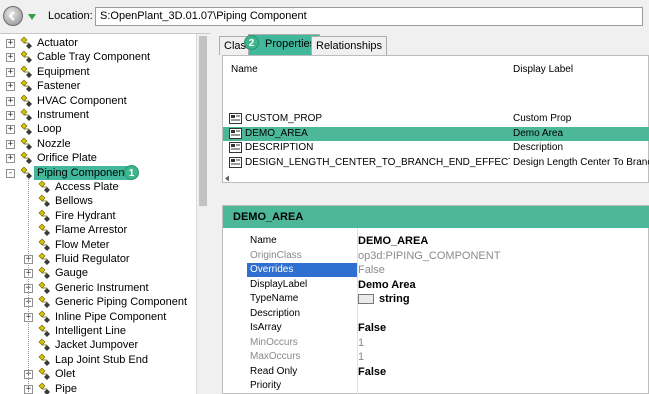 This screenshot has height=394, width=649. What do you see at coordinates (98, 216) in the screenshot?
I see `tree-child-item: Fire Hydrant` at bounding box center [98, 216].